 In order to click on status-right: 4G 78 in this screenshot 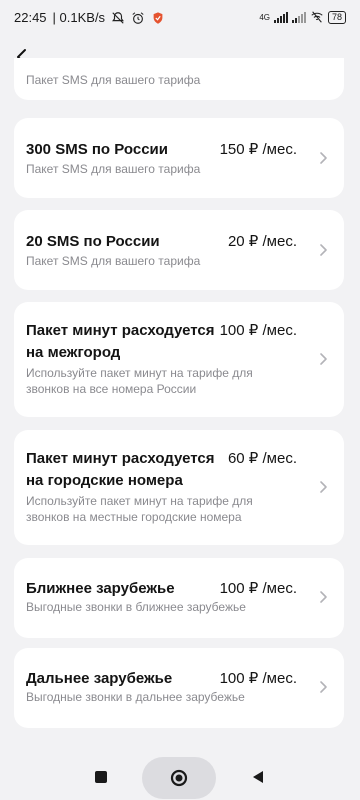, I will do `click(302, 17)`.